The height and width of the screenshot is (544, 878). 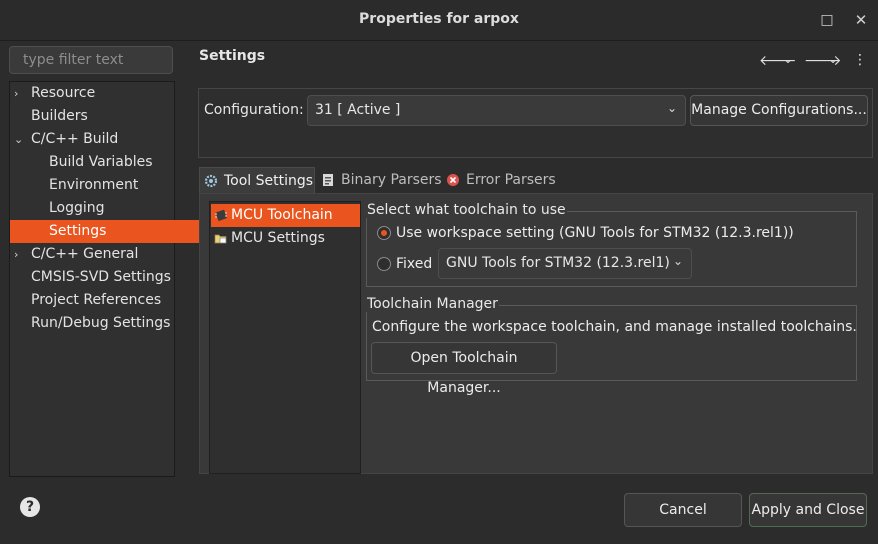 I want to click on chip-icon, so click(x=221, y=215).